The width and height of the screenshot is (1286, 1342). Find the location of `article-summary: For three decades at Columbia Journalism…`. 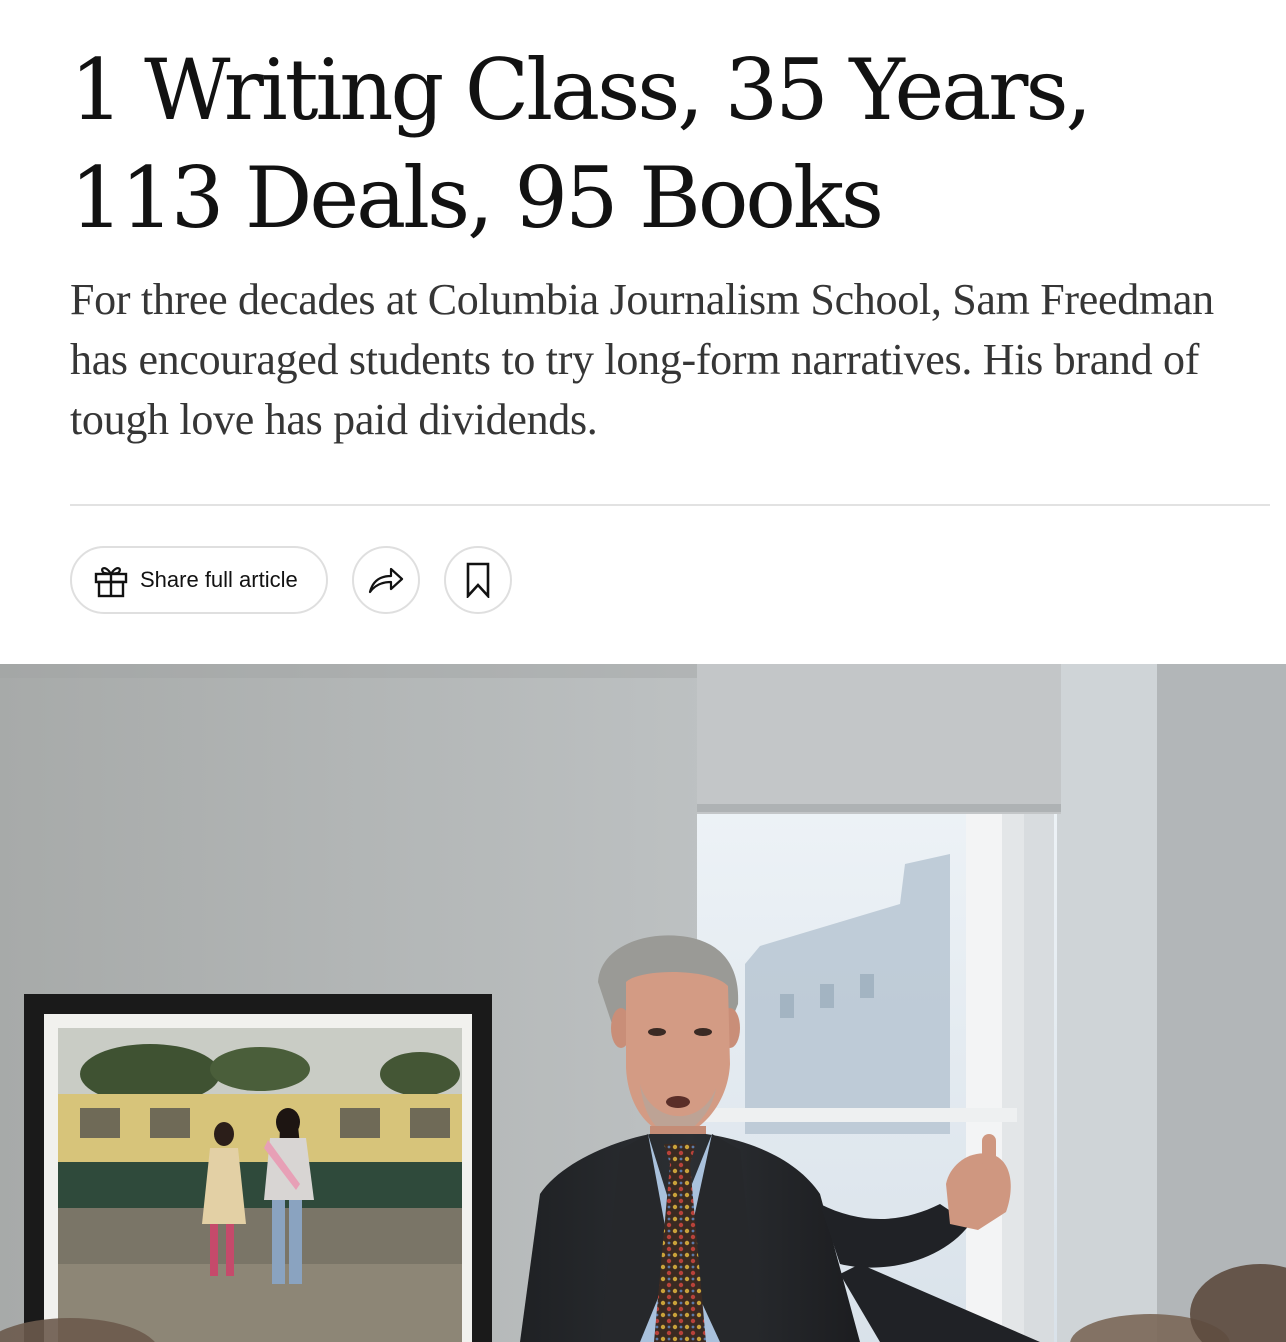

article-summary: For three decades at Columbia Journalism… is located at coordinates (642, 359).